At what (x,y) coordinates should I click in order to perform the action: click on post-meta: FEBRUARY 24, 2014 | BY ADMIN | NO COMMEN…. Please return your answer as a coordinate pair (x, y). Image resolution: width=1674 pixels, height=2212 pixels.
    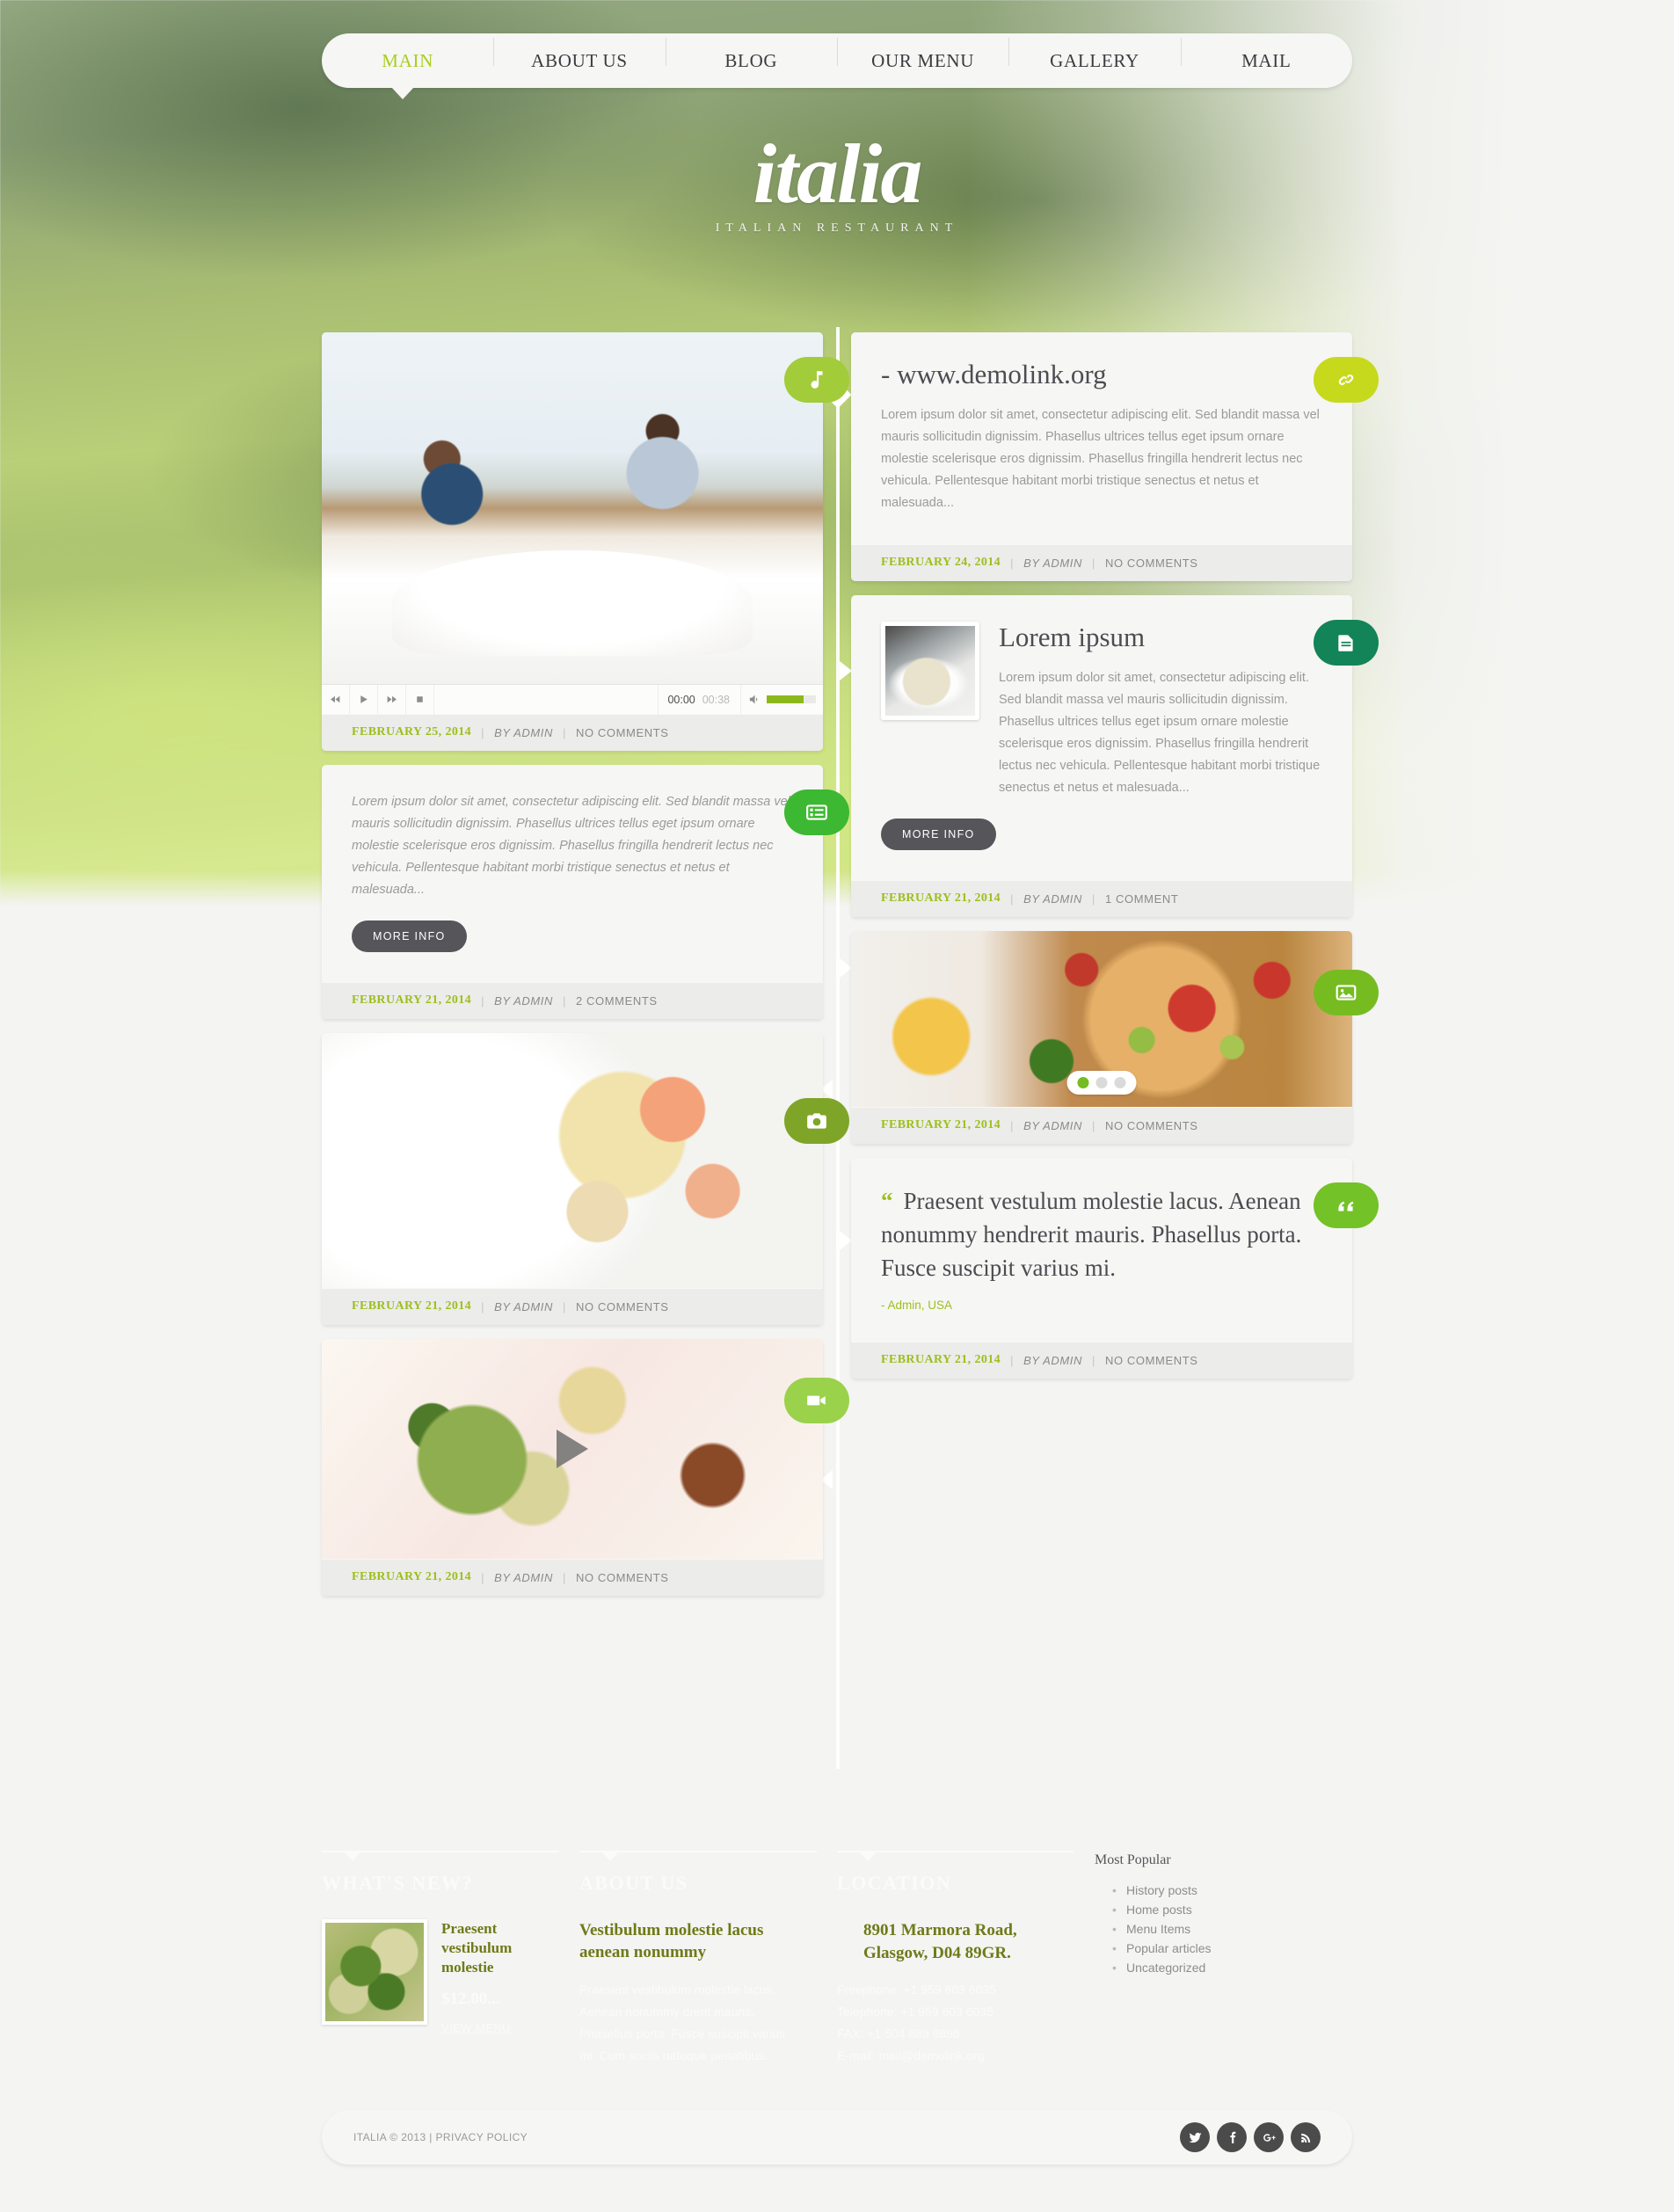
    Looking at the image, I should click on (1101, 562).